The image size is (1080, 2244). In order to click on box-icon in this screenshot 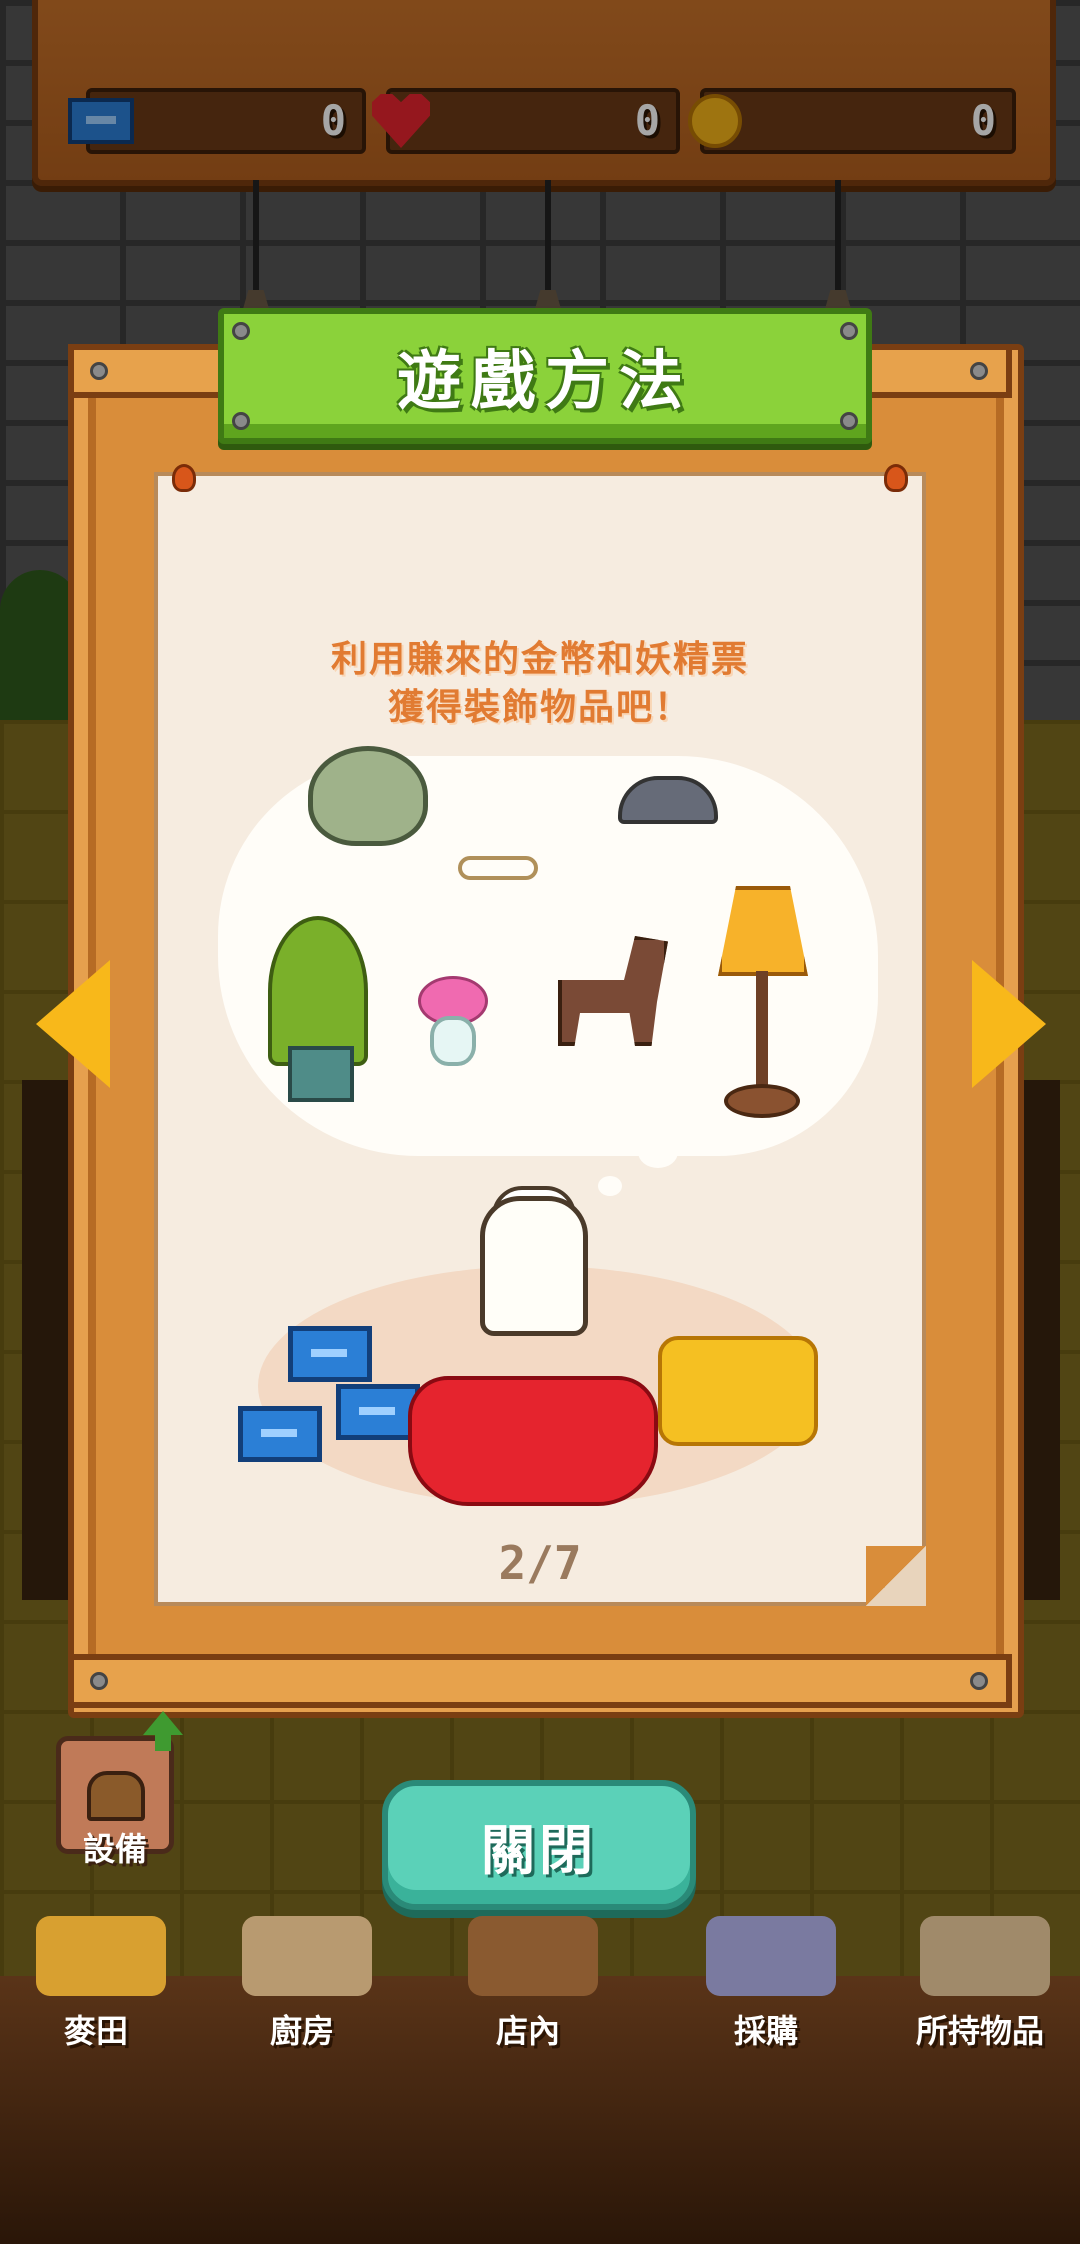, I will do `click(985, 1956)`.